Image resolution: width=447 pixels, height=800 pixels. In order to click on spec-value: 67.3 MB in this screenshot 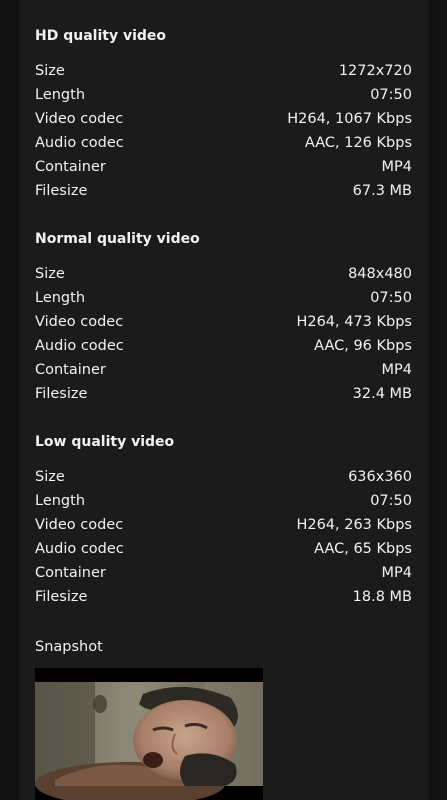, I will do `click(382, 191)`.